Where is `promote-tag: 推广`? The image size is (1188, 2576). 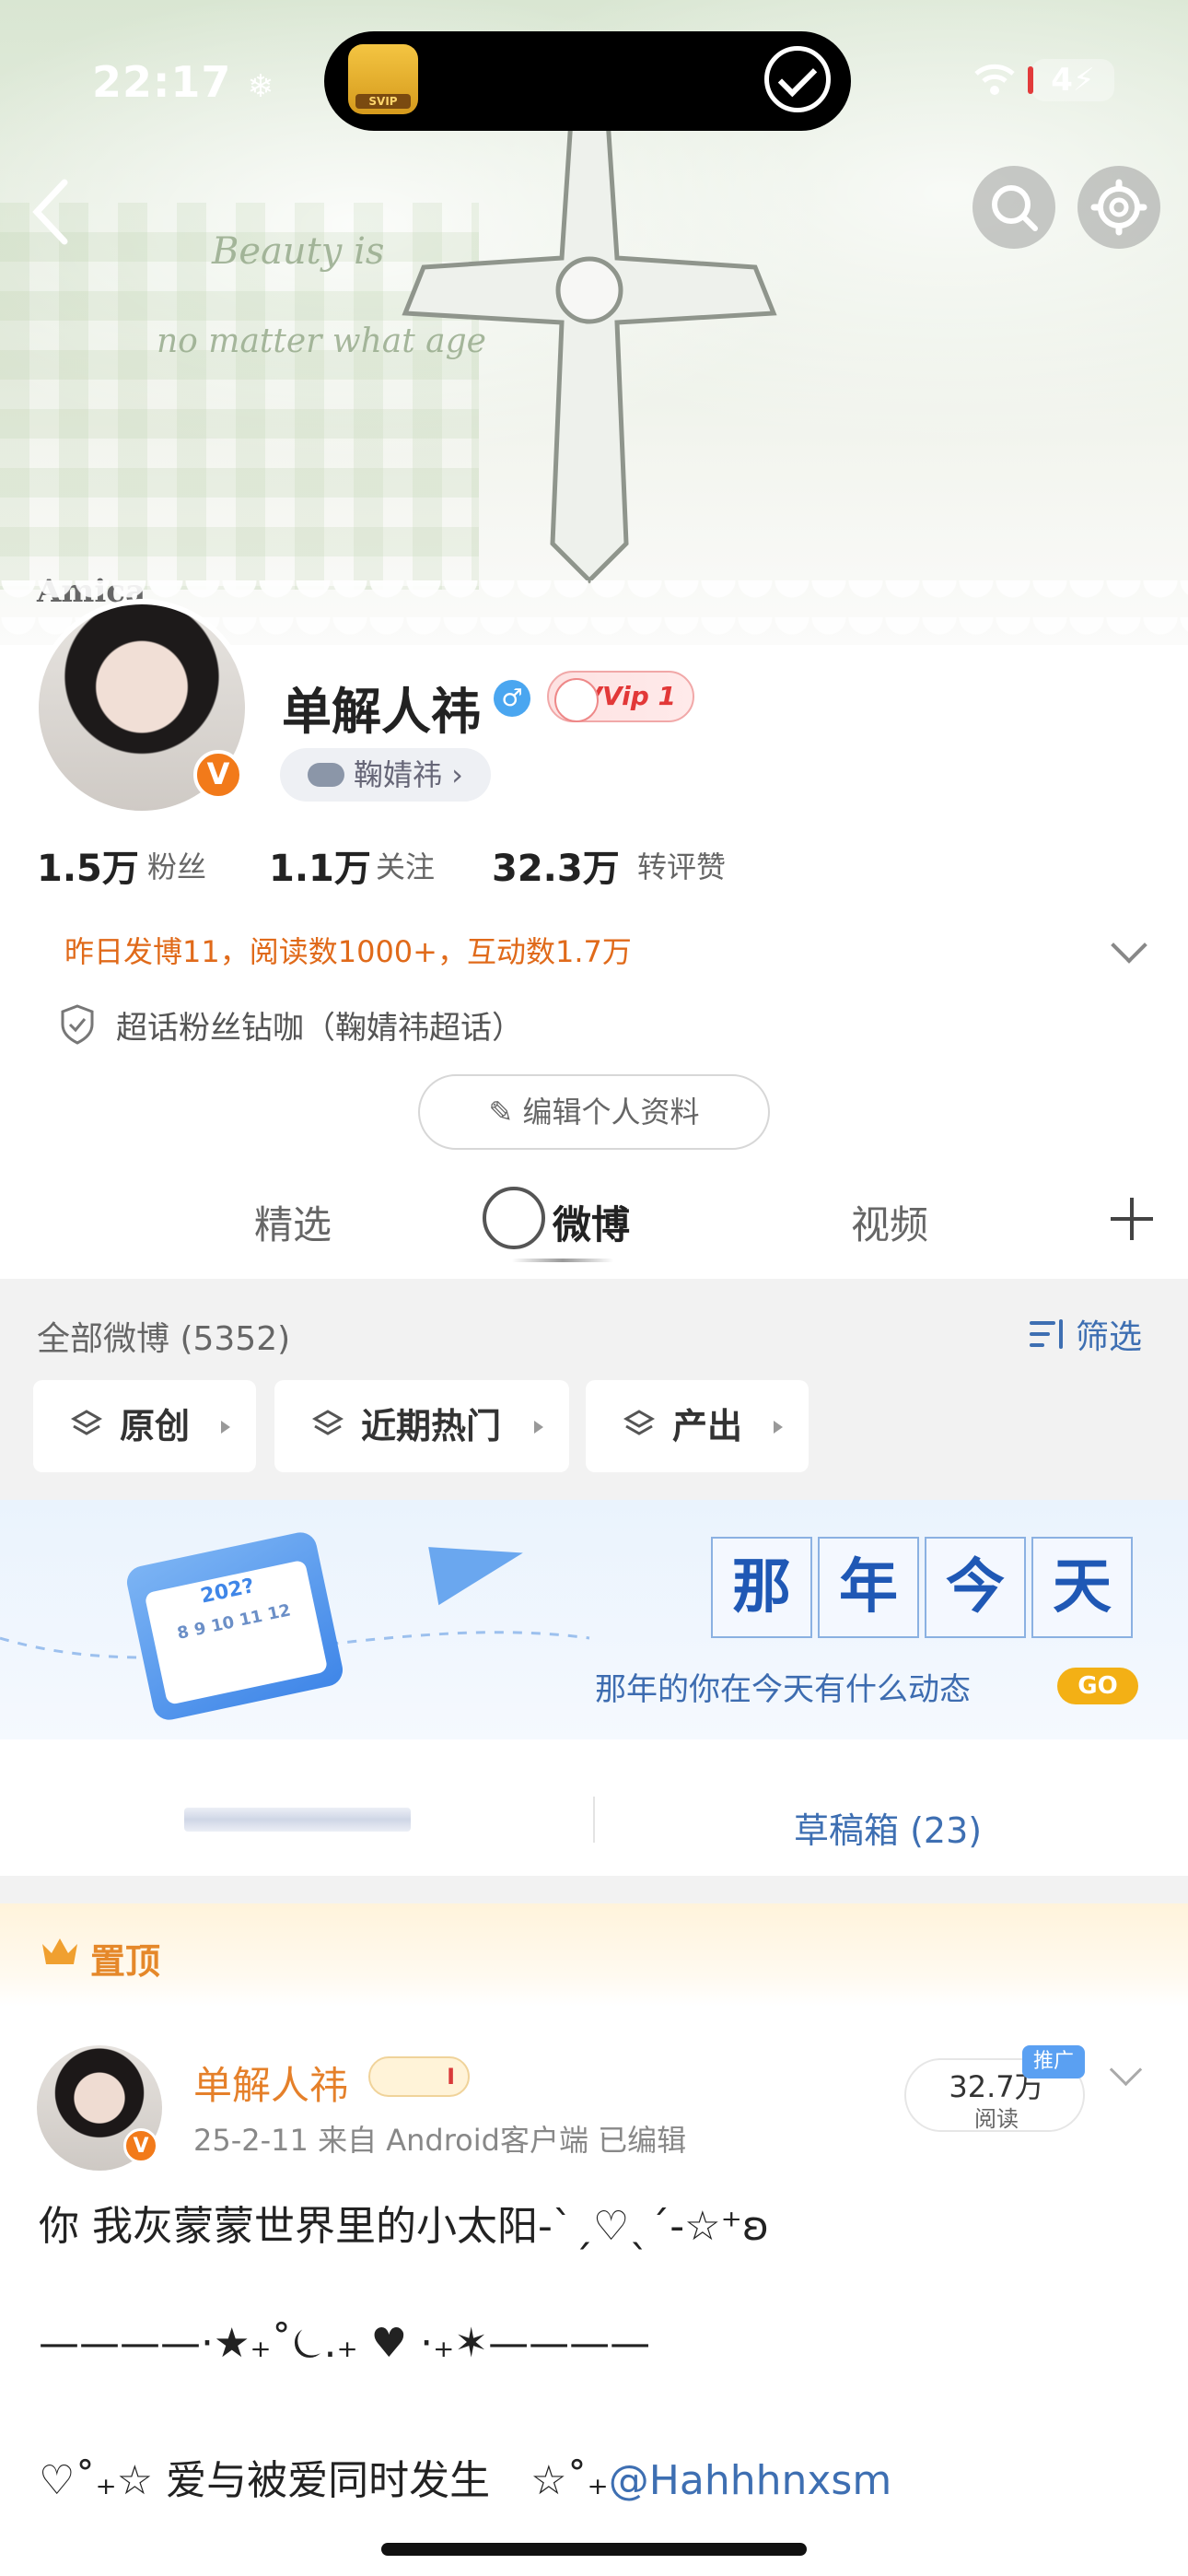 promote-tag: 推广 is located at coordinates (1053, 2061).